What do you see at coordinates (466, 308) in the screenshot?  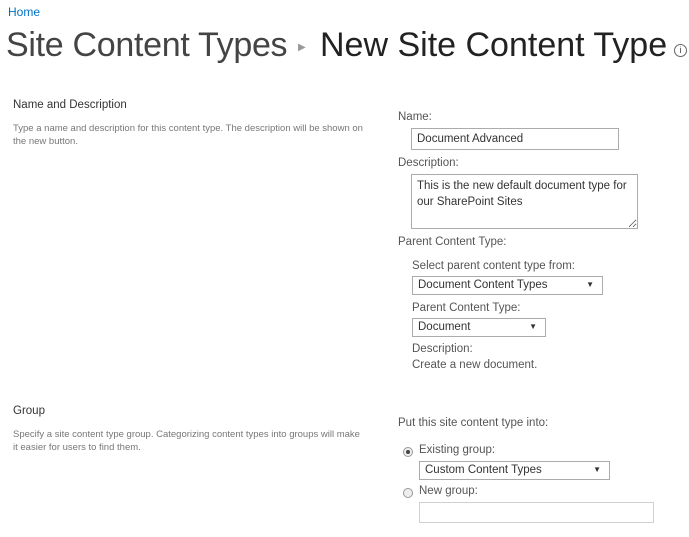 I see `parent-type-label: Parent Content Type:` at bounding box center [466, 308].